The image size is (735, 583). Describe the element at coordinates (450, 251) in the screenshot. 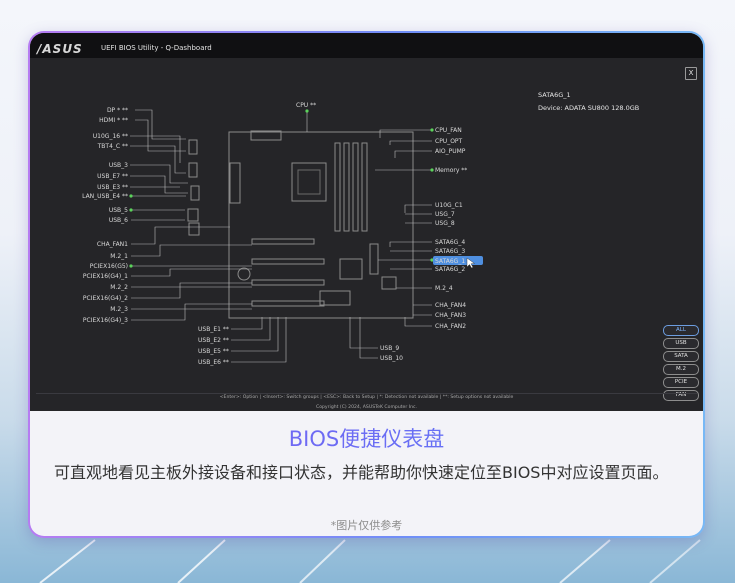

I see `label-sata6g-3: SATA6G_3` at that location.